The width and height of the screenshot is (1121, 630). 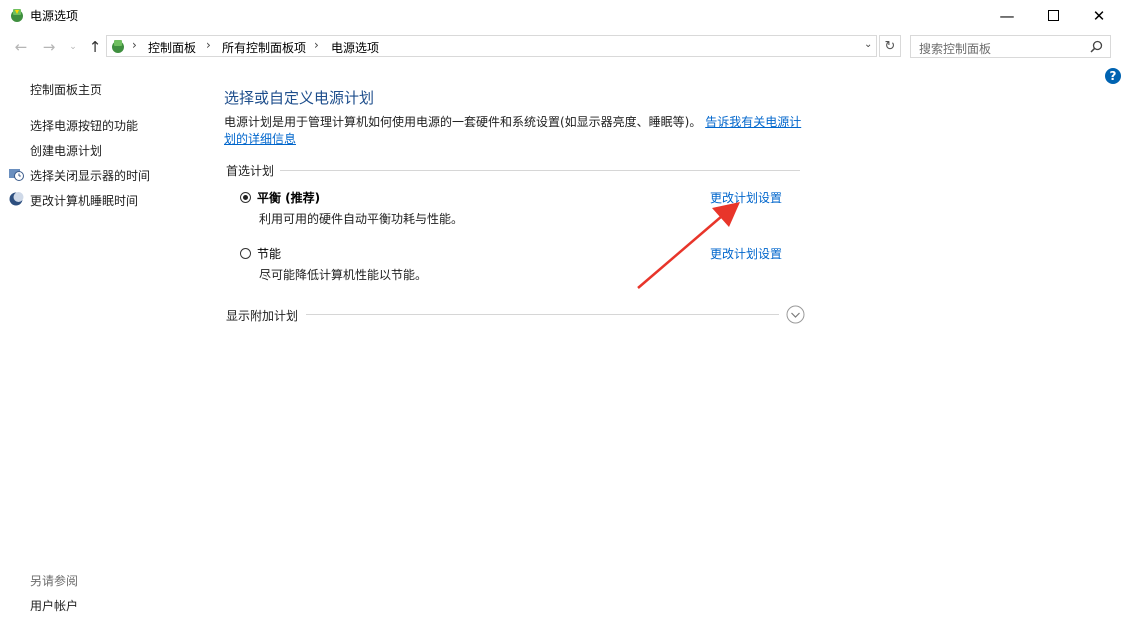 I want to click on help-icon: ?, so click(x=1113, y=76).